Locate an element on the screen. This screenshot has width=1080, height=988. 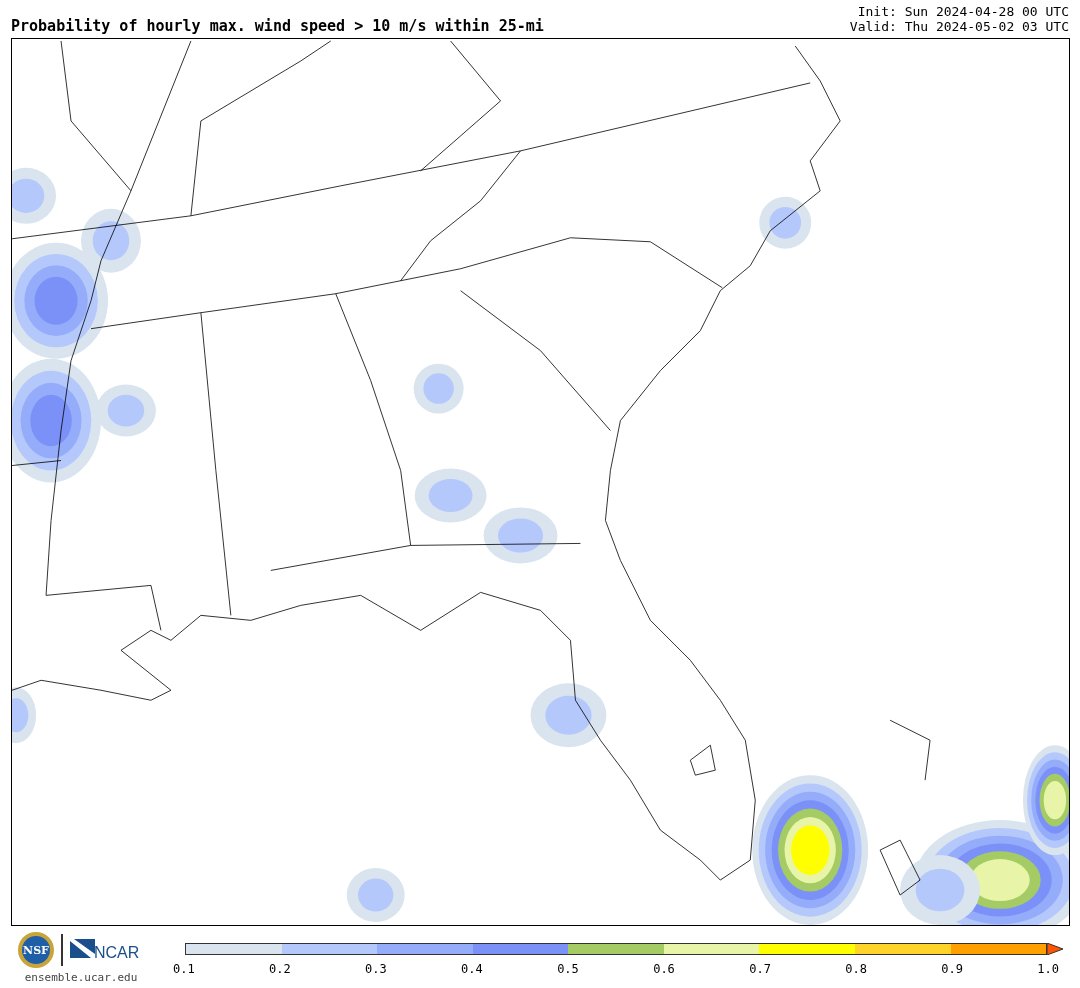
ncar-logo: NCAR is located at coordinates (107, 950).